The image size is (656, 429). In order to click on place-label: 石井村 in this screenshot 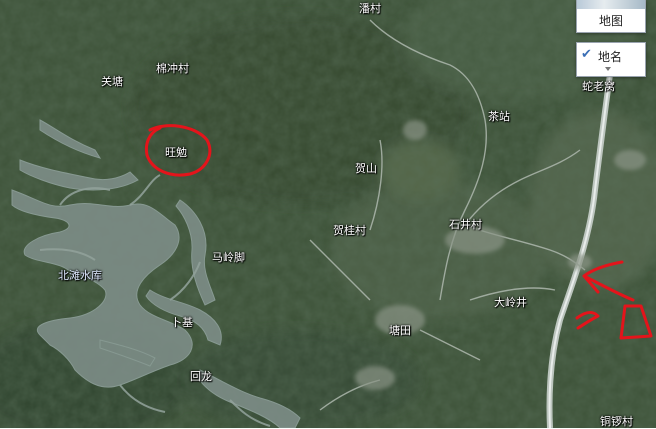, I will do `click(465, 224)`.